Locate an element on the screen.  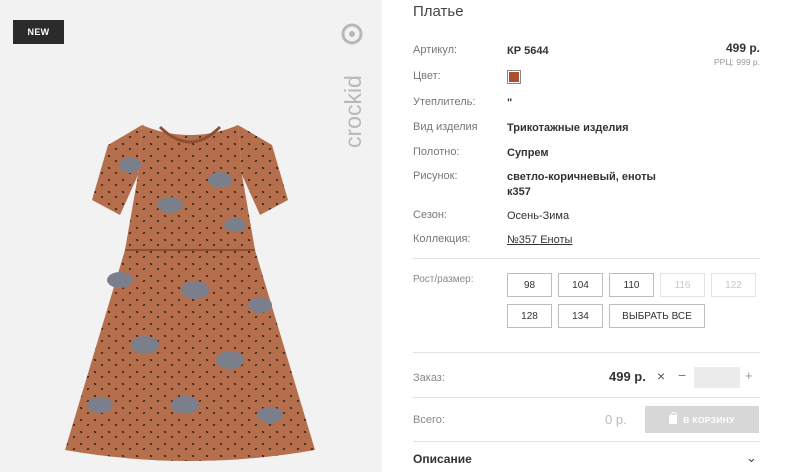
shopping-bag-icon is located at coordinates (673, 418).